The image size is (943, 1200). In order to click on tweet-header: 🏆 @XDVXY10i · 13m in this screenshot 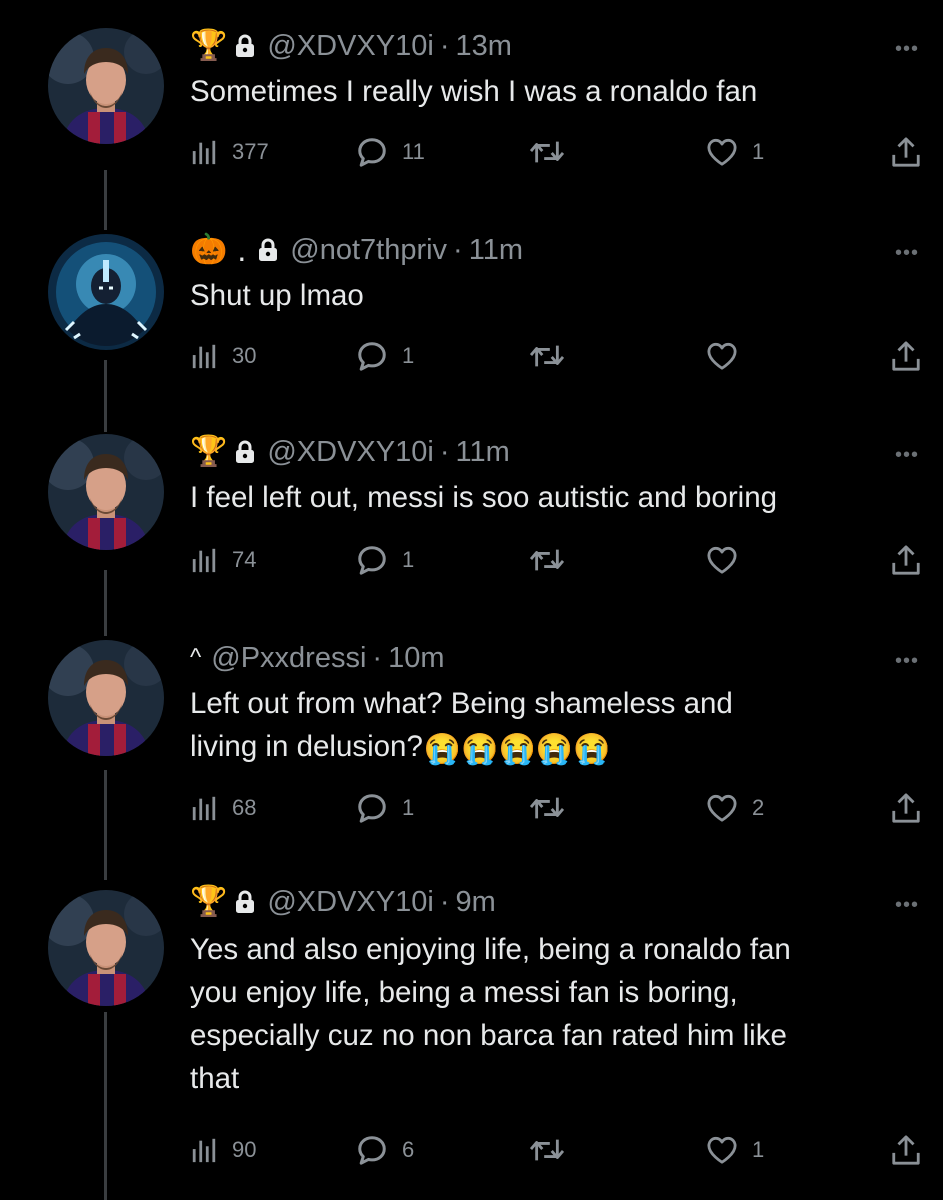, I will do `click(351, 46)`.